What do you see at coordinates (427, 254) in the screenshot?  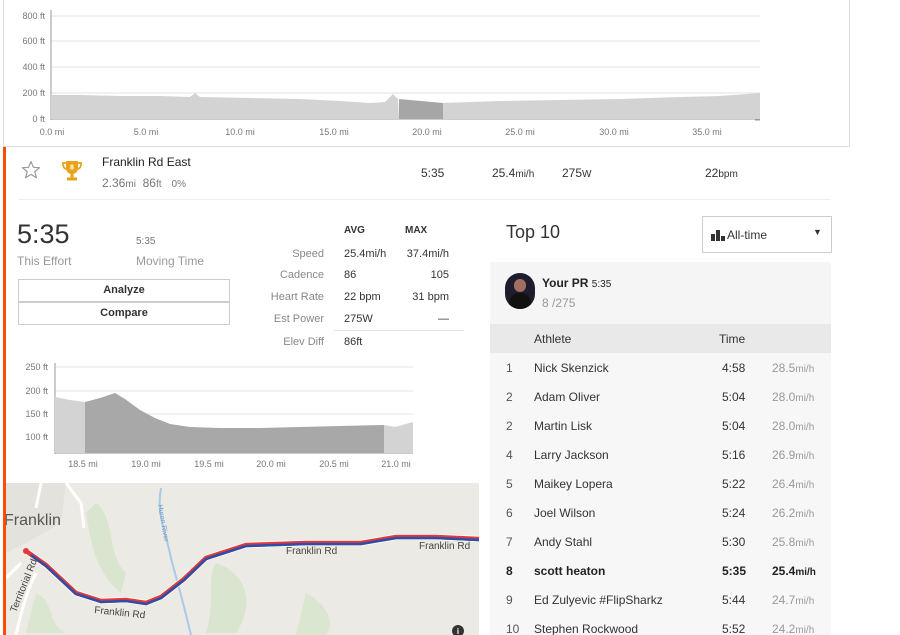 I see `stat-max-speed: 37.4mi/h` at bounding box center [427, 254].